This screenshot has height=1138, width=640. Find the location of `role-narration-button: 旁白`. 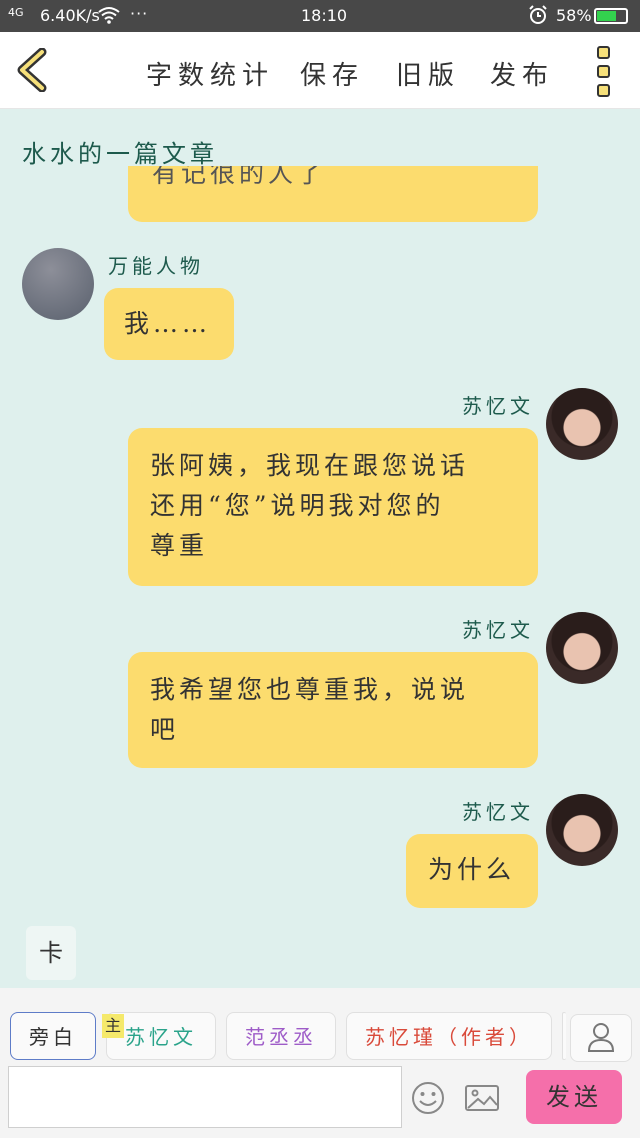

role-narration-button: 旁白 is located at coordinates (53, 1036).